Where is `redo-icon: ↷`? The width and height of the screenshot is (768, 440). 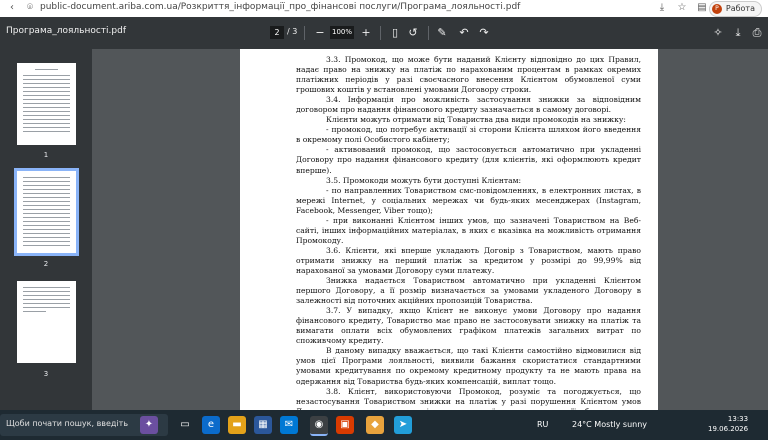 redo-icon: ↷ is located at coordinates (484, 33).